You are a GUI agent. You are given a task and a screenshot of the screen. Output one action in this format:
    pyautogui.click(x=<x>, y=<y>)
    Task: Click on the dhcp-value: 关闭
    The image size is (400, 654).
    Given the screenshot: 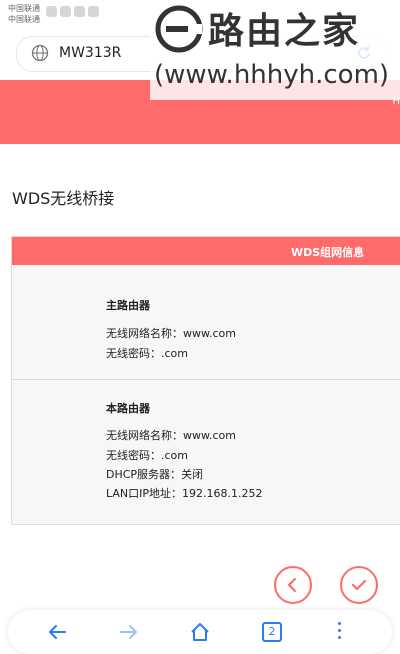 What is the action you would take?
    pyautogui.click(x=192, y=474)
    